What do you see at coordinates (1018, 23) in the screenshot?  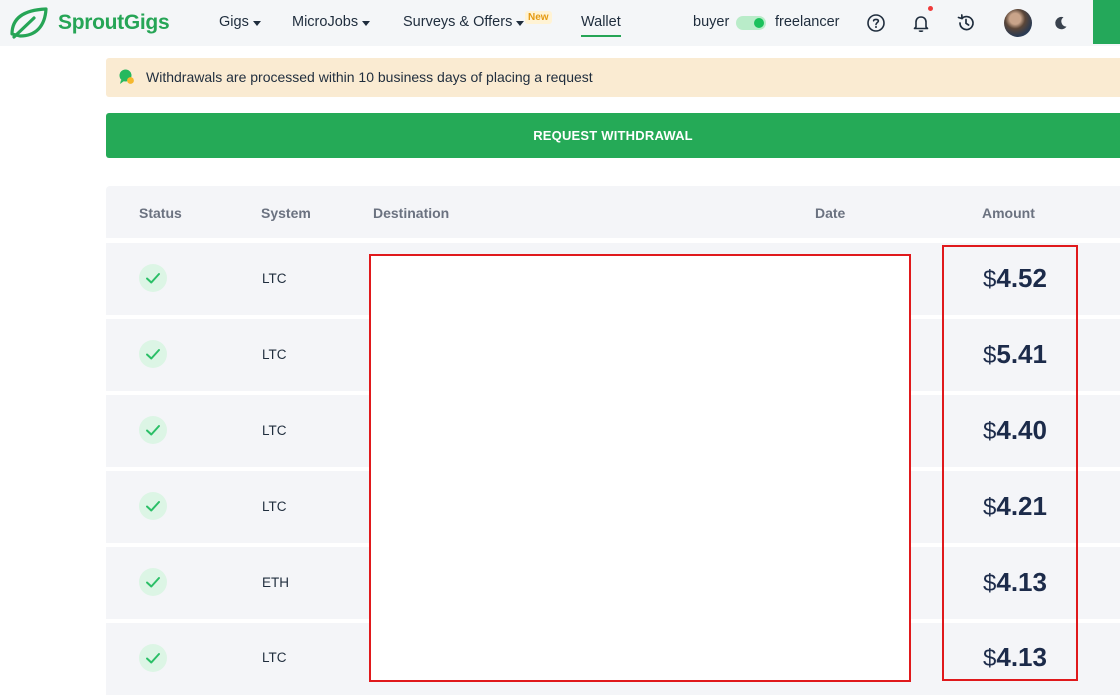 I see `user-avatar` at bounding box center [1018, 23].